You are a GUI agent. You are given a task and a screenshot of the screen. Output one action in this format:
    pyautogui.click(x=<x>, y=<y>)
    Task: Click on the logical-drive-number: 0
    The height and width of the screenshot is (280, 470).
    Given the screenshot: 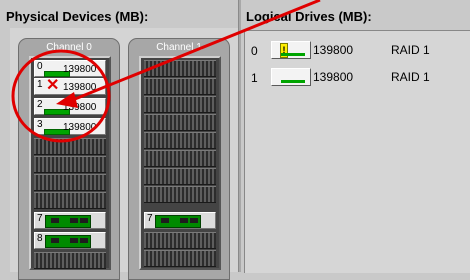 What is the action you would take?
    pyautogui.click(x=254, y=51)
    